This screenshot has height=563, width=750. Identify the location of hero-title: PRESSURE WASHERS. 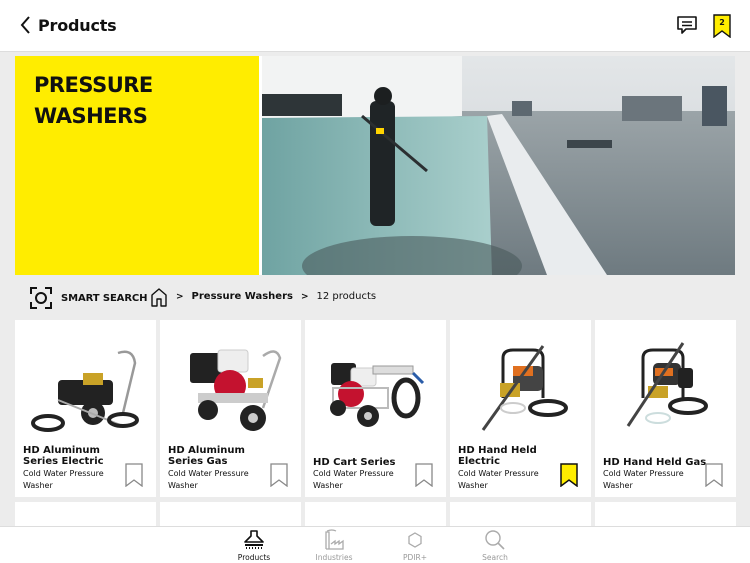
(93, 100).